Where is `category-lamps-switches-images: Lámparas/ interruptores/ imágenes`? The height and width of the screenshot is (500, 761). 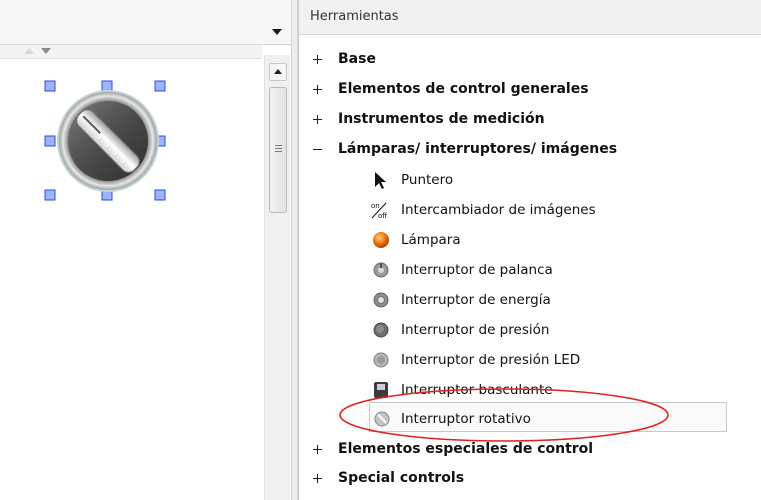
category-lamps-switches-images: Lámparas/ interruptores/ imágenes is located at coordinates (530, 149).